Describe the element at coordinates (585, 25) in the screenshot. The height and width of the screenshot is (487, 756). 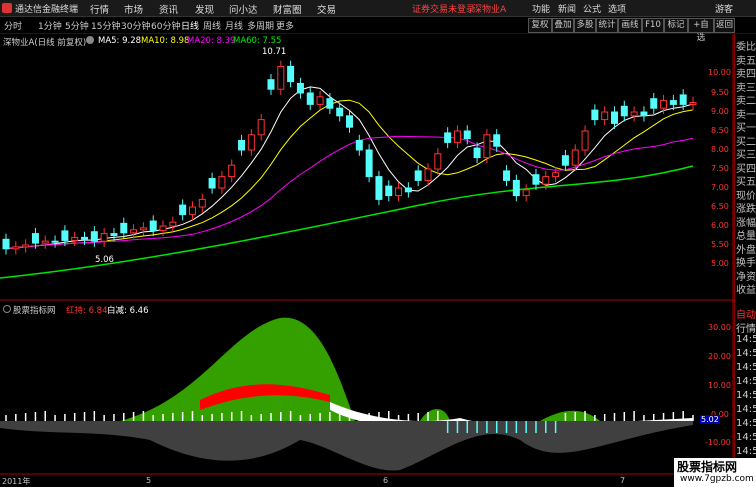
I see `tool-multi-stock: 多股` at that location.